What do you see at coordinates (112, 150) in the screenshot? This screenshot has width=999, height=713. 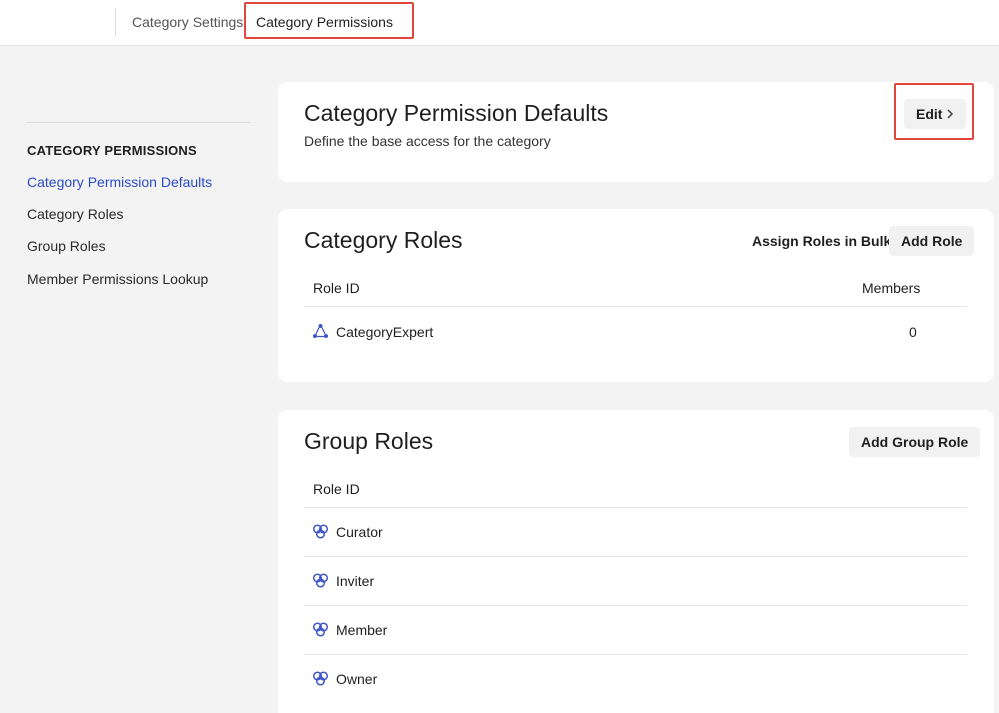 I see `sidebar-heading: CATEGORY PERMISSIONS` at bounding box center [112, 150].